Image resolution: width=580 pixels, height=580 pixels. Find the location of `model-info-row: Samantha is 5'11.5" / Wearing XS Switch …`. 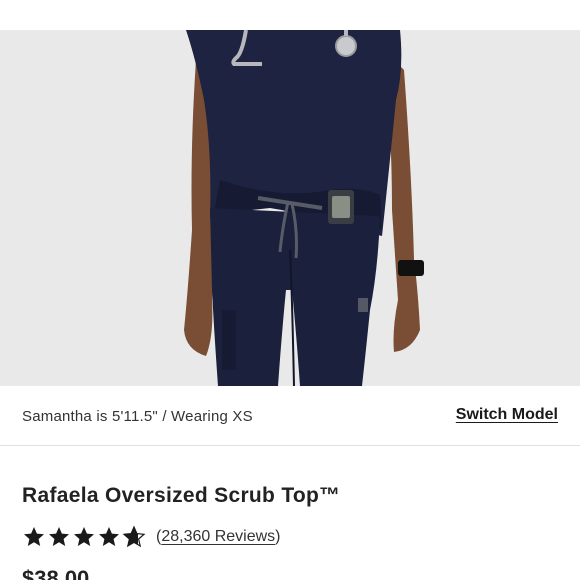

model-info-row: Samantha is 5'11.5" / Wearing XS Switch … is located at coordinates (290, 416).